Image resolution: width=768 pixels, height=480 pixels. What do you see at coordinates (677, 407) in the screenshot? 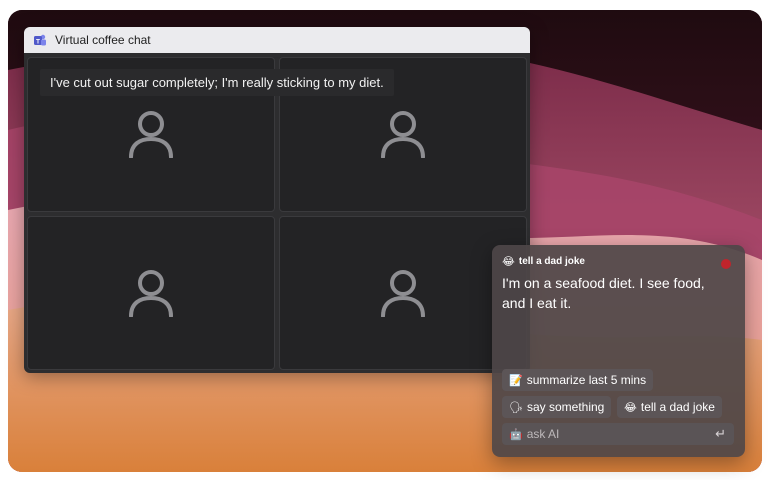
I see `dad-joke-label: tell a dad joke` at bounding box center [677, 407].